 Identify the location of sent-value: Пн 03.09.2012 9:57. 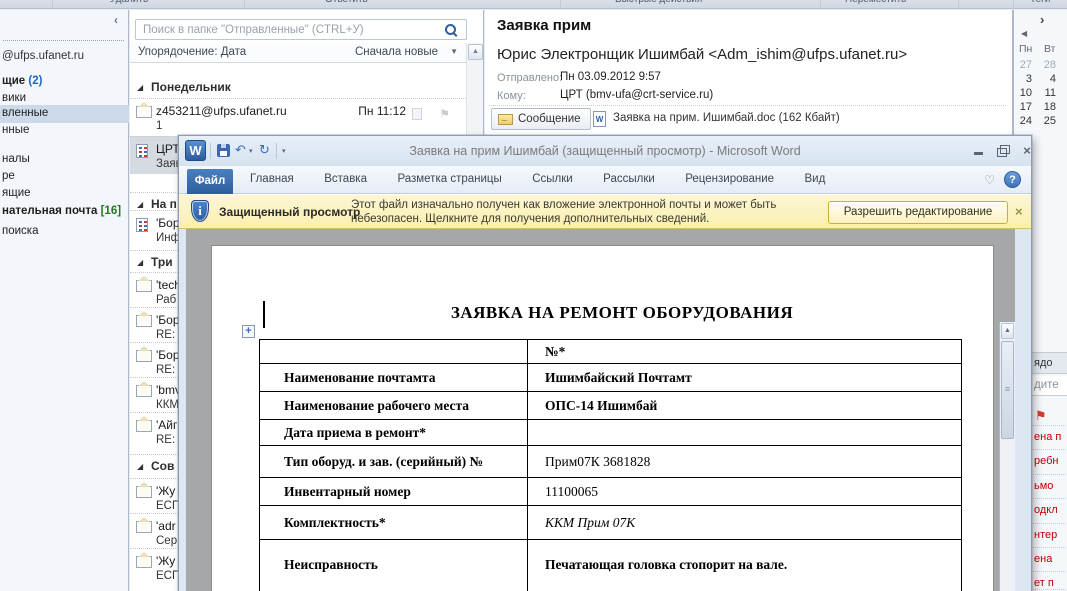
(610, 77).